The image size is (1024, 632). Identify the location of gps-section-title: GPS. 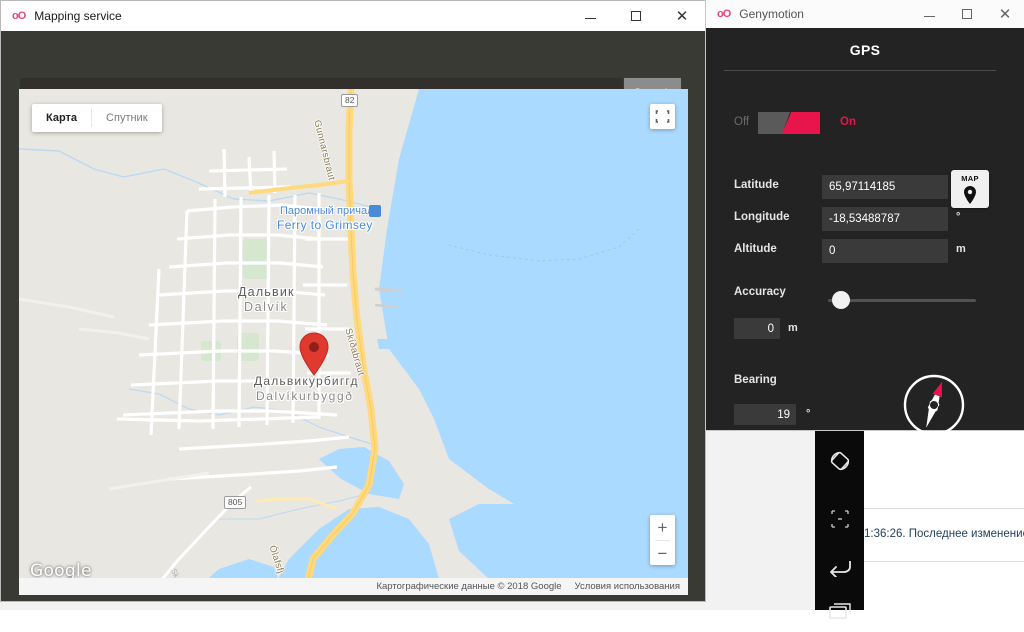
(865, 50).